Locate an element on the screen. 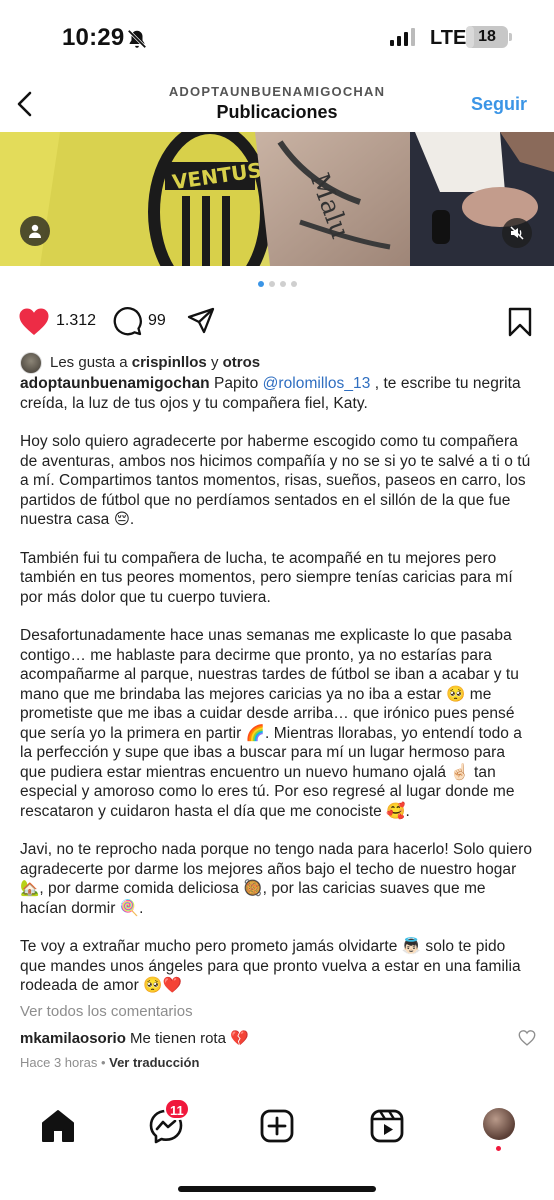  battery-icon: 18 is located at coordinates (489, 37).